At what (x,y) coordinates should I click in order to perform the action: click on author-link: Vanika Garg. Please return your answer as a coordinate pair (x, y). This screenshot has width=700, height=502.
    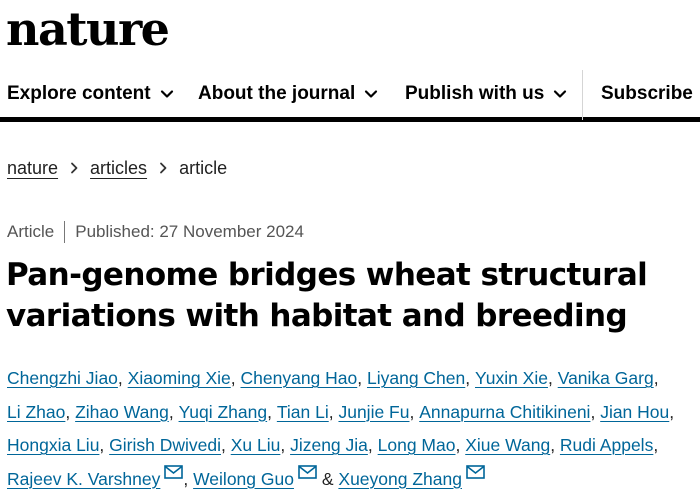
    Looking at the image, I should click on (606, 378).